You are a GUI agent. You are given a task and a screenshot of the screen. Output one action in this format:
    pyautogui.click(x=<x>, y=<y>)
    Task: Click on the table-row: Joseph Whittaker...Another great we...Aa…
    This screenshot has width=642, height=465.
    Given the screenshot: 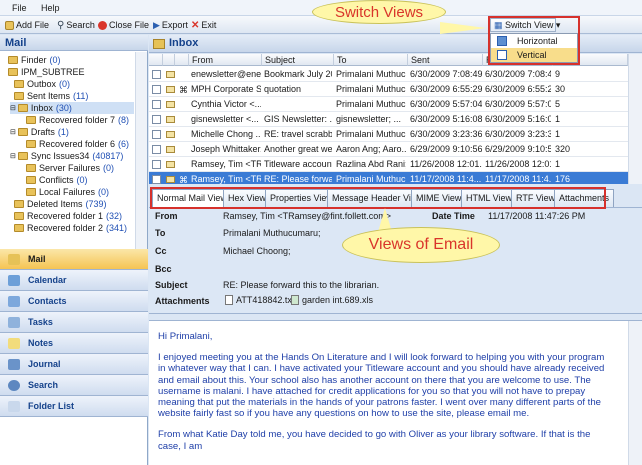 What is the action you would take?
    pyautogui.click(x=388, y=149)
    